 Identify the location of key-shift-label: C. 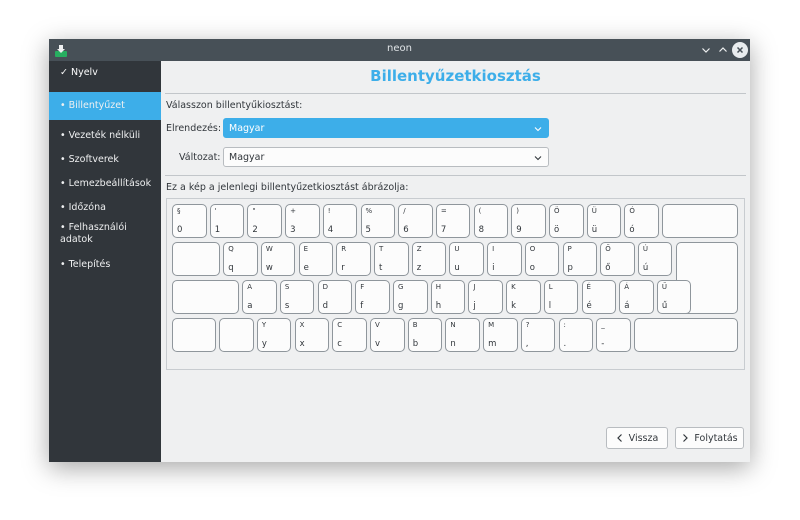
(340, 325).